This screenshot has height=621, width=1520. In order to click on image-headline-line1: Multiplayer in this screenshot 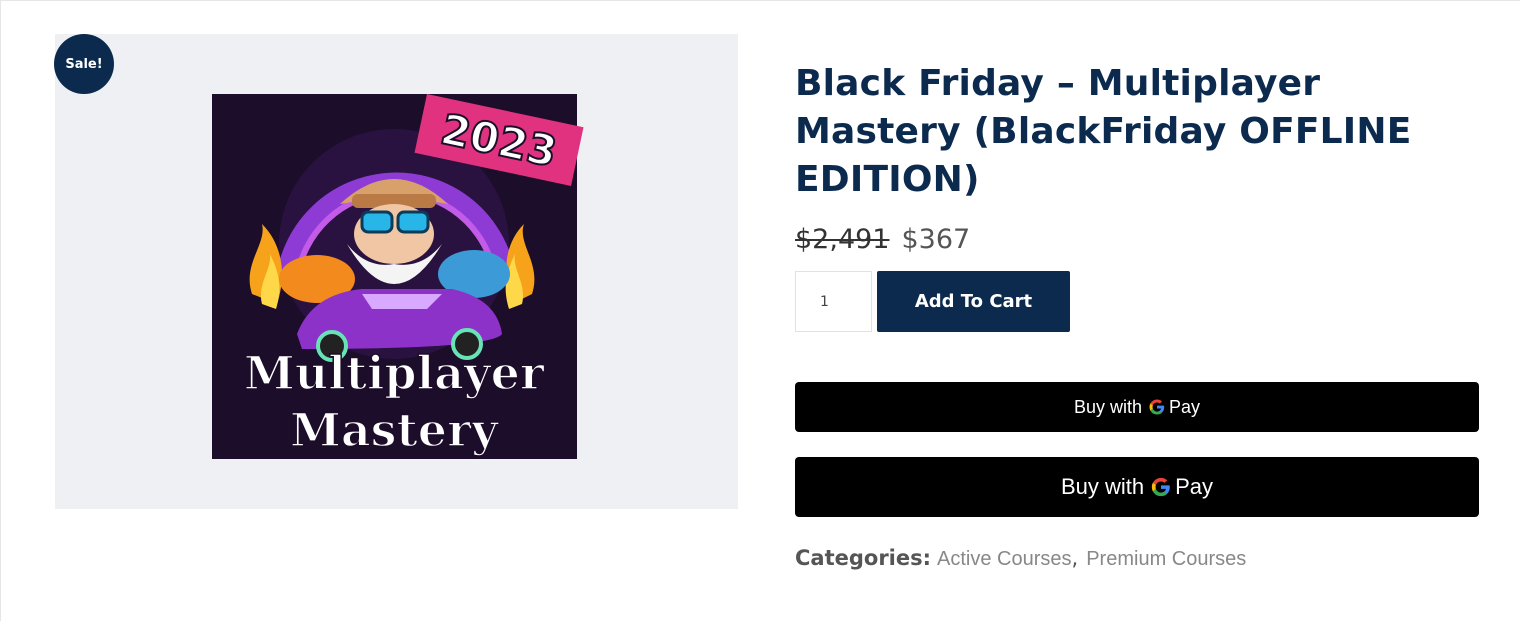, I will do `click(394, 373)`.